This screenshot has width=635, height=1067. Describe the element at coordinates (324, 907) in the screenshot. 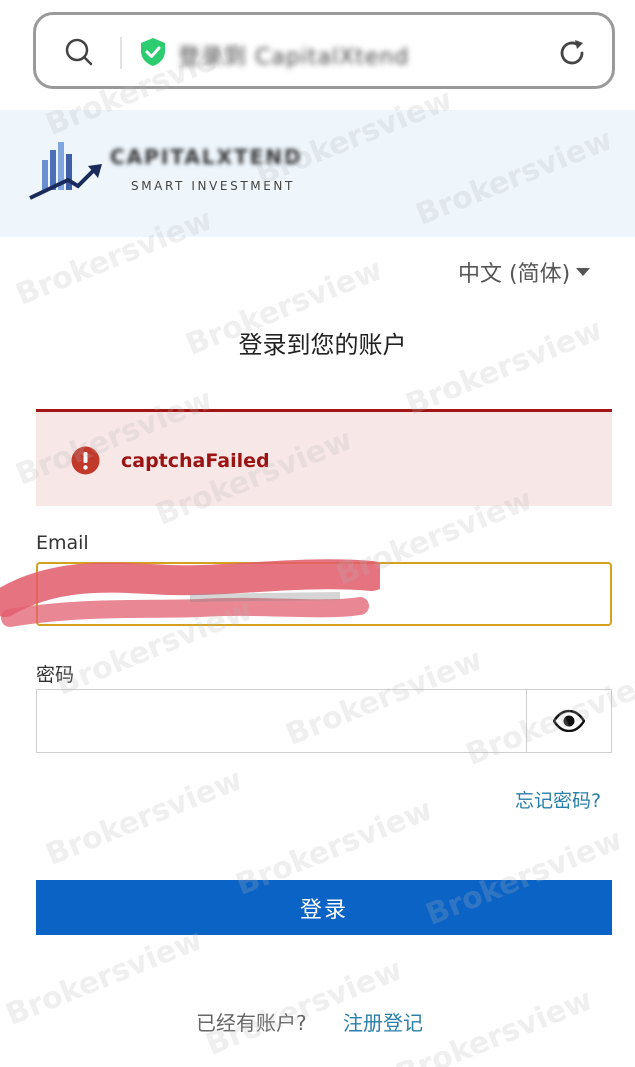

I see `login-button: 登录` at that location.